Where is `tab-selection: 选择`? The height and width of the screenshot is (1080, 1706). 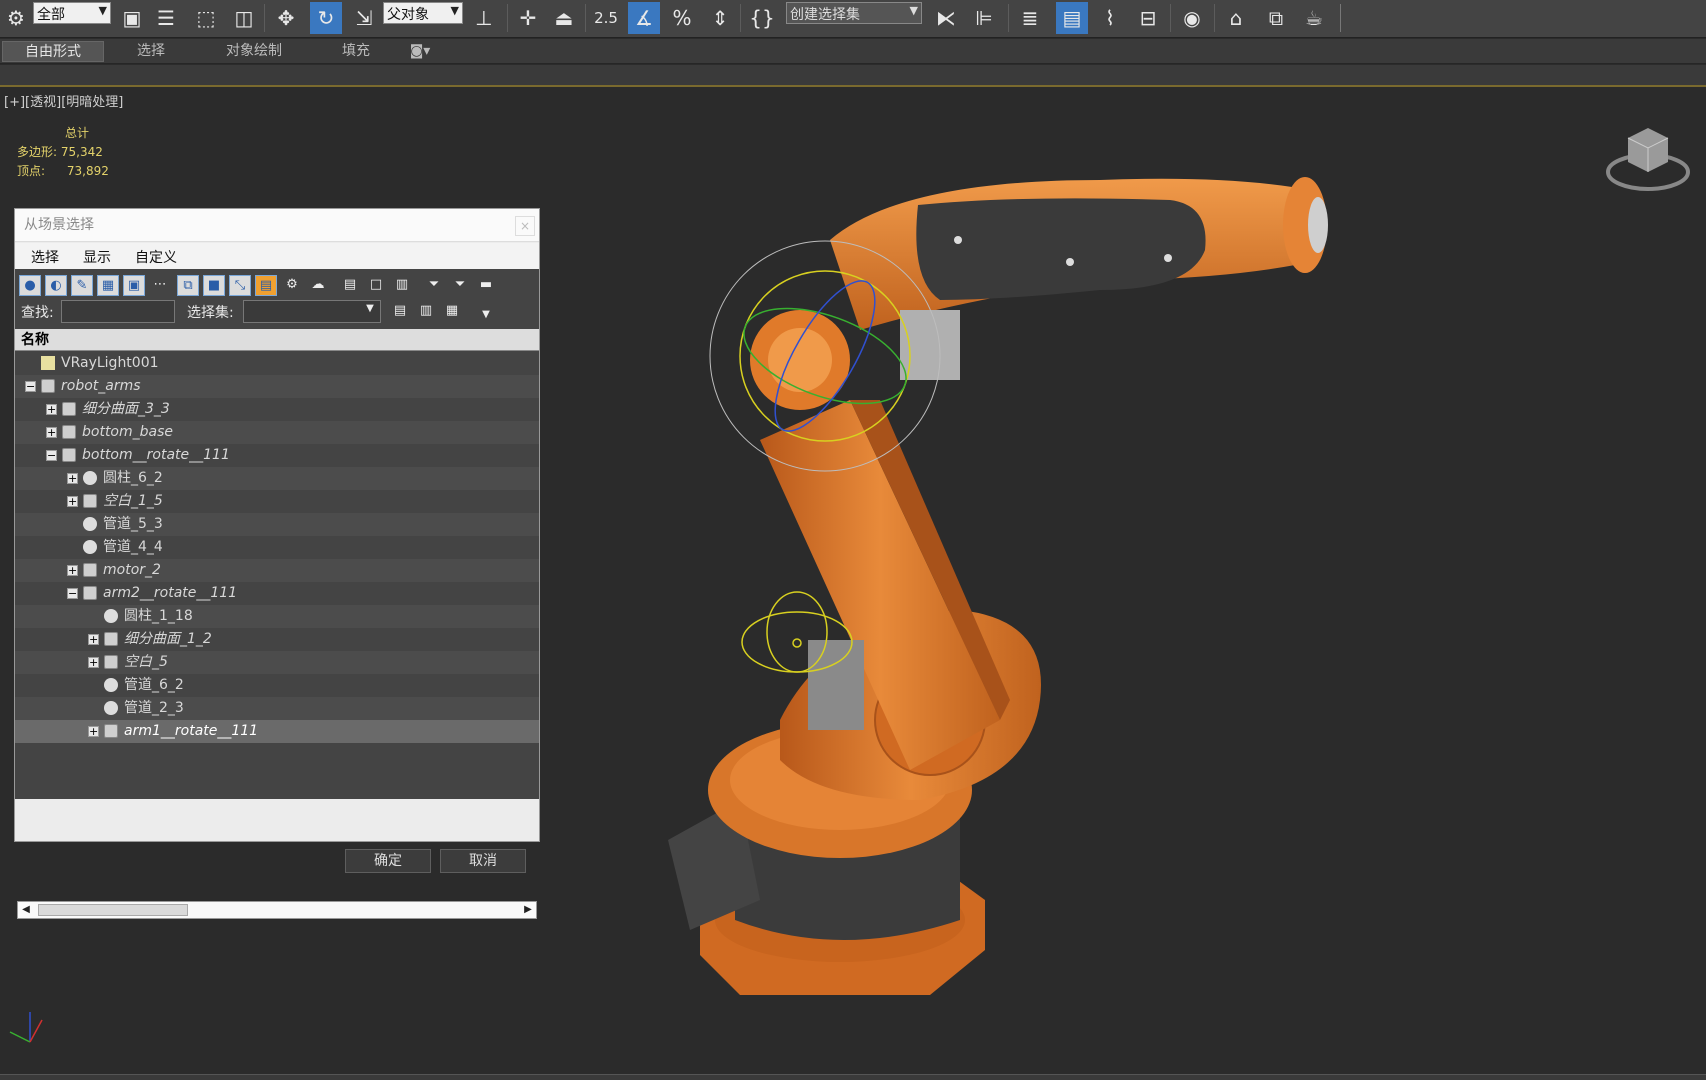 tab-selection: 选择 is located at coordinates (151, 51).